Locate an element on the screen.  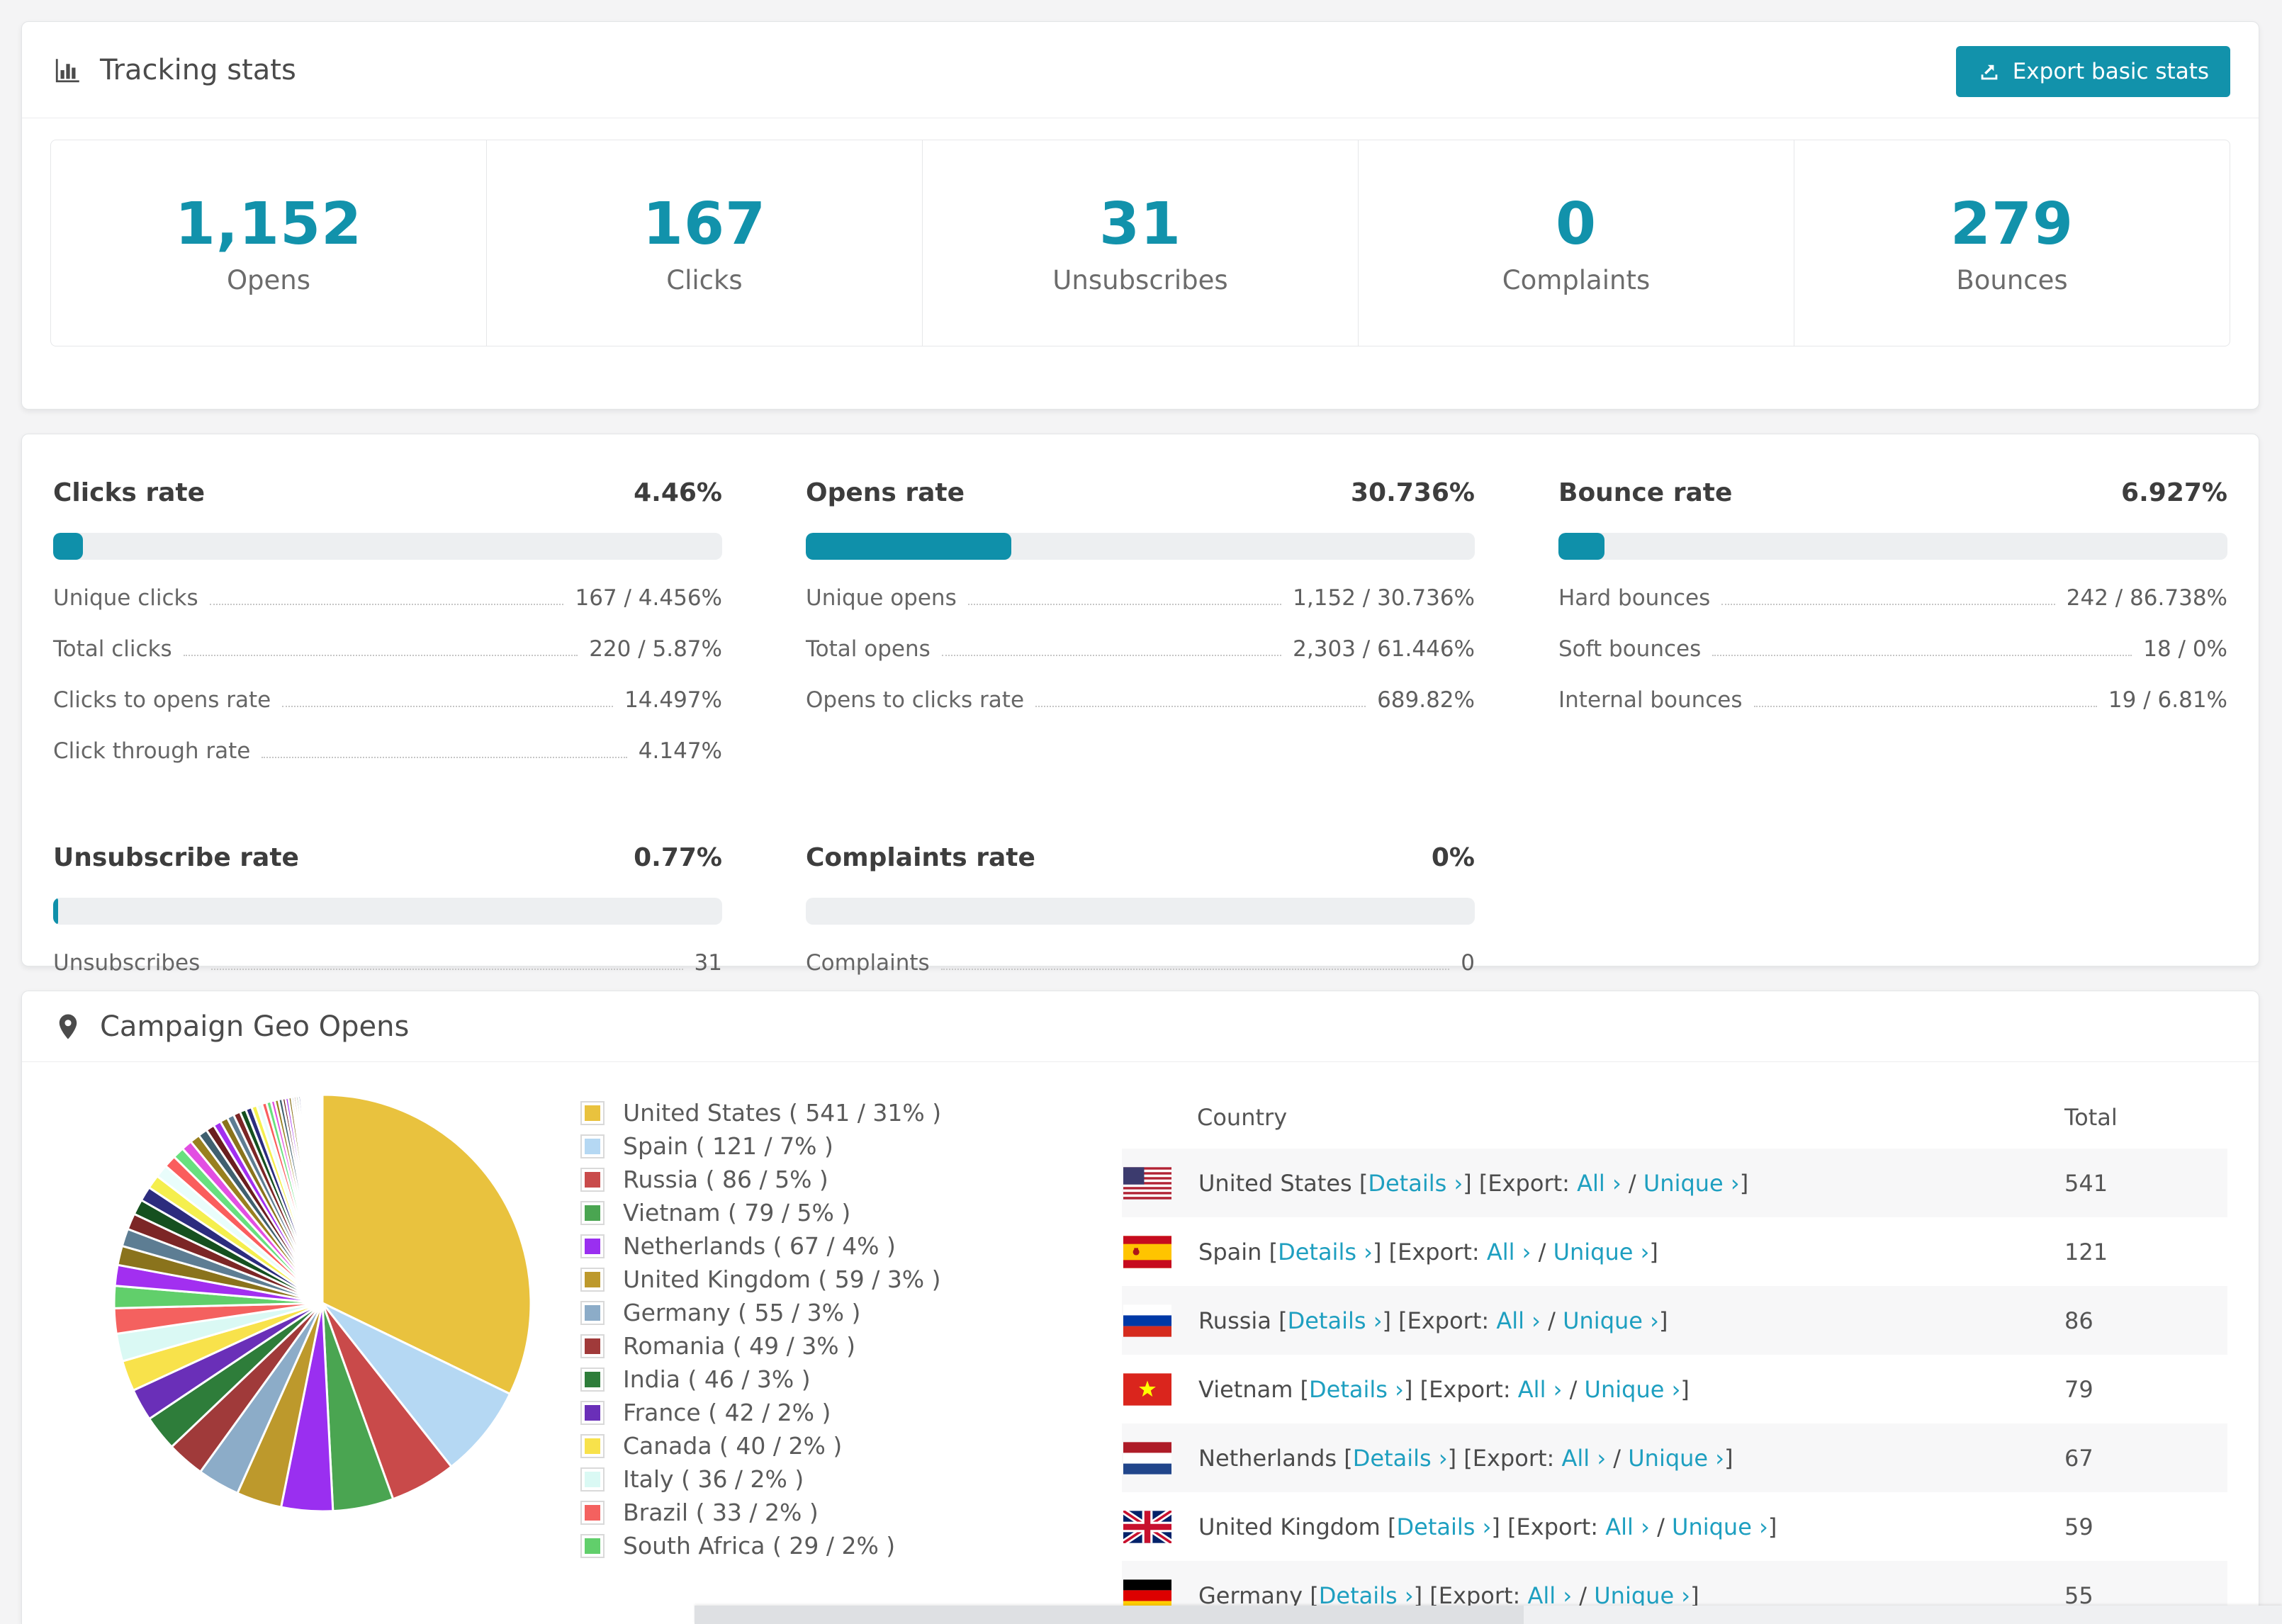
legend-item: Russia ( 86 / 5% ) is located at coordinates (828, 1179).